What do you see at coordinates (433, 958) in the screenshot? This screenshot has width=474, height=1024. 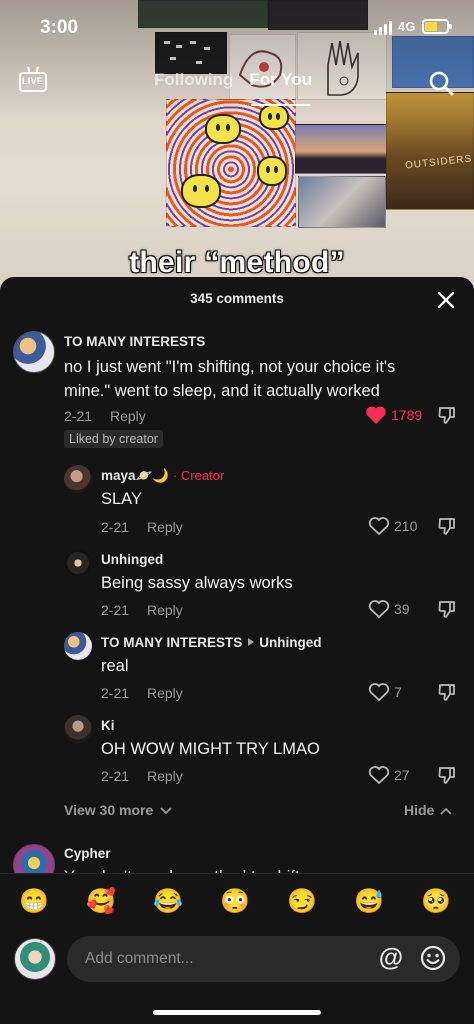 I see `emoji-picker-icon` at bounding box center [433, 958].